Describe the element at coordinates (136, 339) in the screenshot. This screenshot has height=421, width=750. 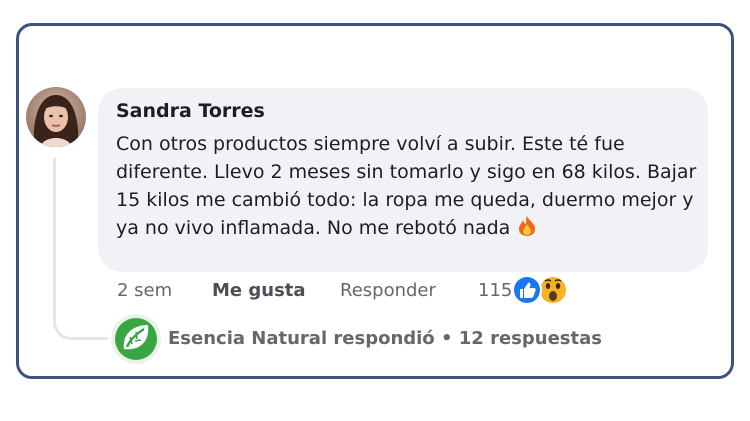
I see `esencia-natural-logo-icon` at that location.